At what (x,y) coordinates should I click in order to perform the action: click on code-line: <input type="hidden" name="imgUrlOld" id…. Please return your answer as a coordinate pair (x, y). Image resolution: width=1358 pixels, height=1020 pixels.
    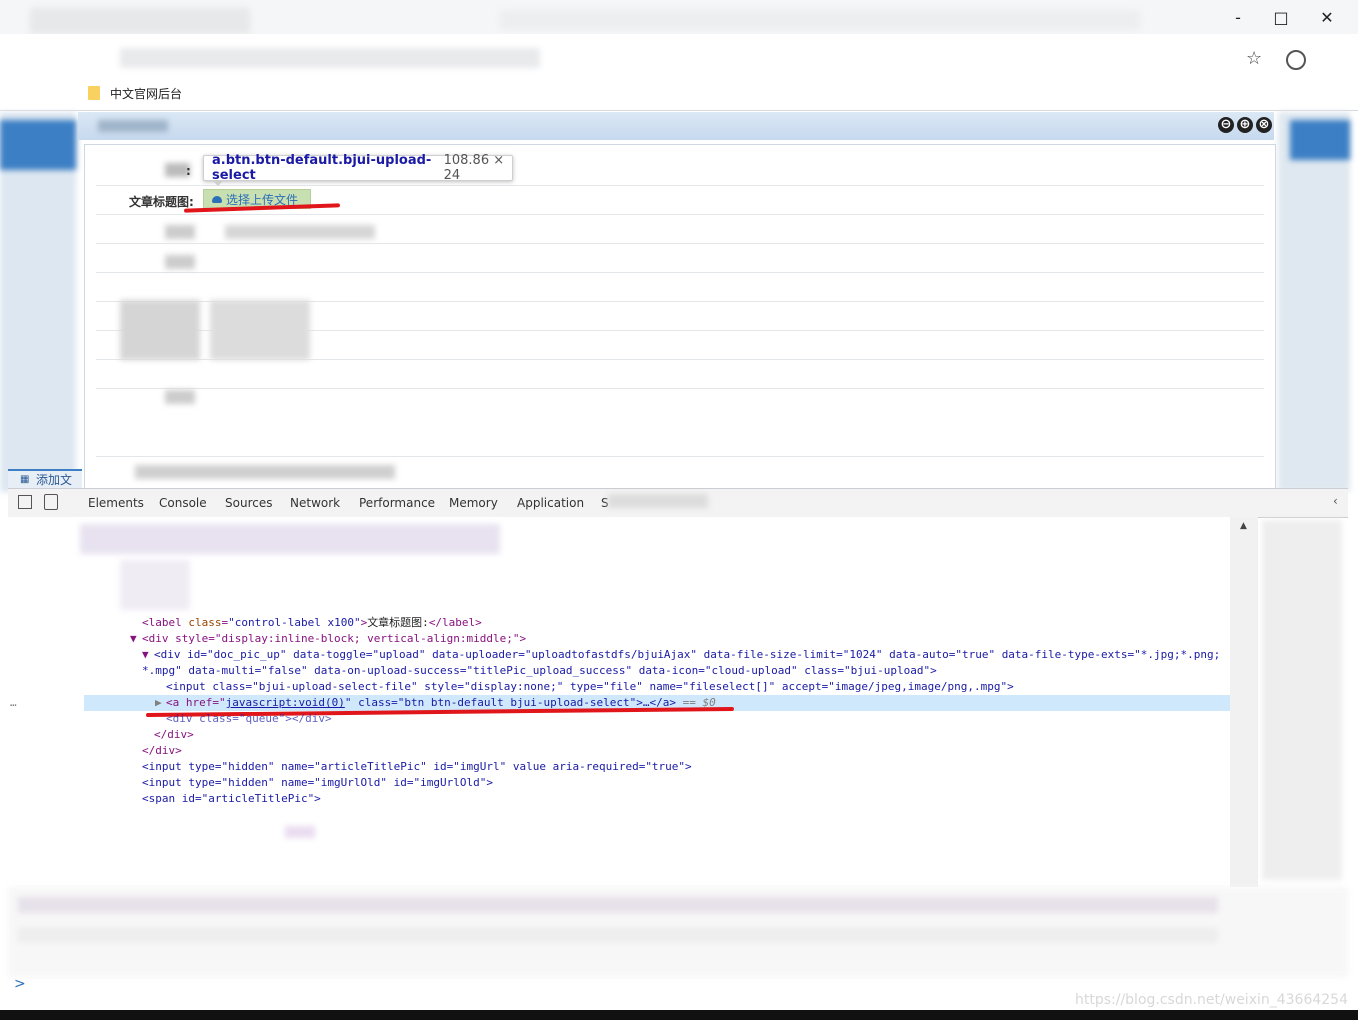
    Looking at the image, I should click on (317, 783).